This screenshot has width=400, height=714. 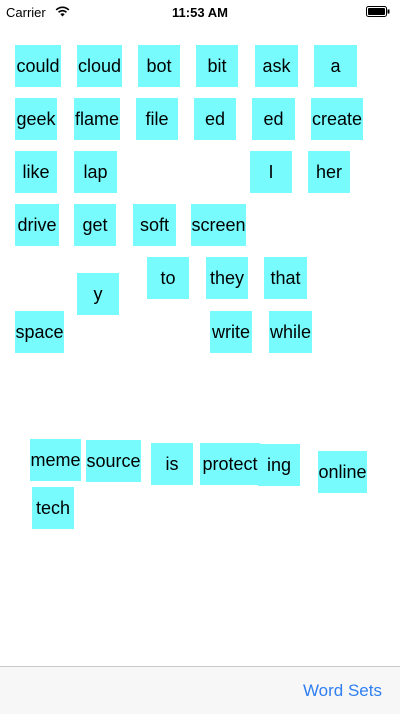 I want to click on word-tile: her, so click(x=329, y=172).